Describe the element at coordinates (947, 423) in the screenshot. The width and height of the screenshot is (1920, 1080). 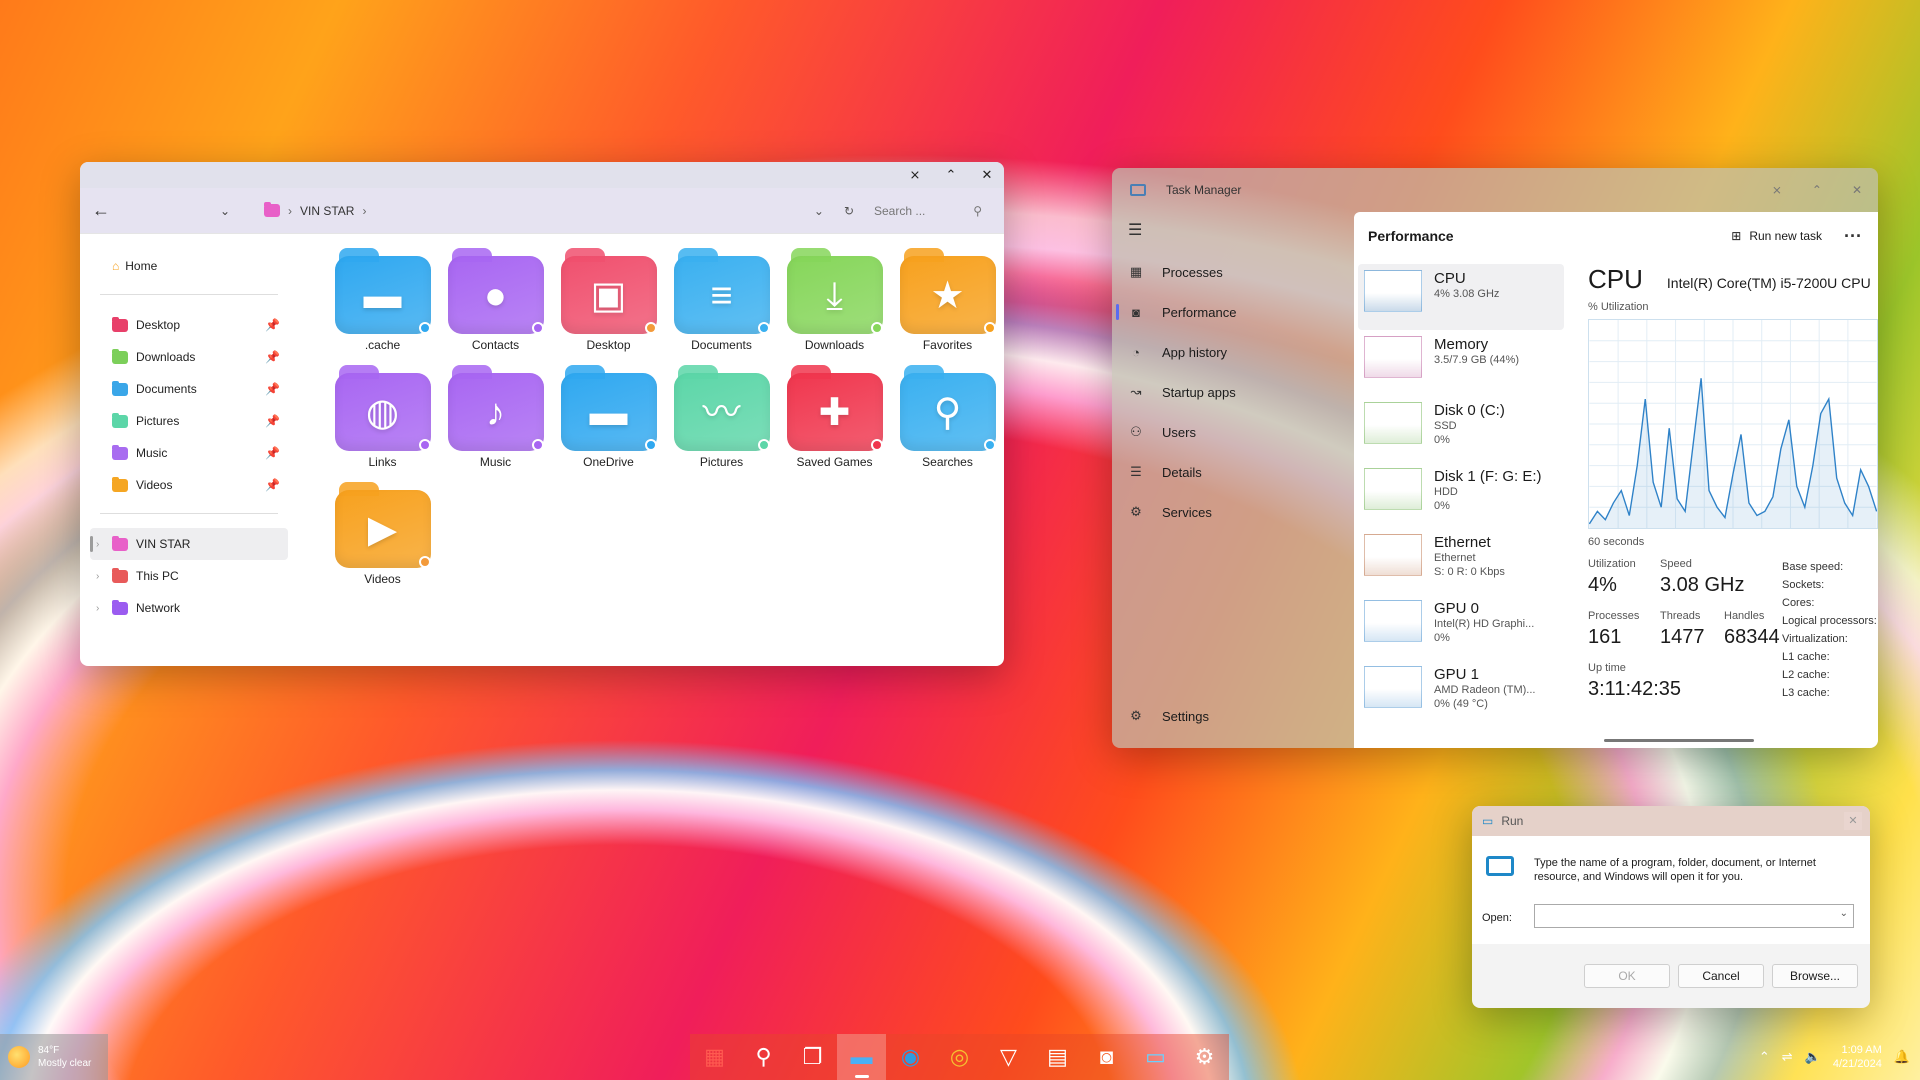
I see `folder-tile: ⚲ Searches` at that location.